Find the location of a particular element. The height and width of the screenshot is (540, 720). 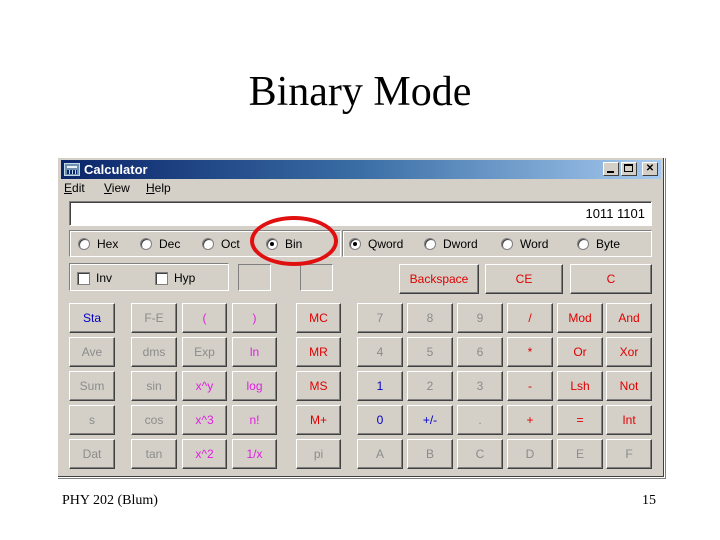

minimize-button is located at coordinates (611, 169).